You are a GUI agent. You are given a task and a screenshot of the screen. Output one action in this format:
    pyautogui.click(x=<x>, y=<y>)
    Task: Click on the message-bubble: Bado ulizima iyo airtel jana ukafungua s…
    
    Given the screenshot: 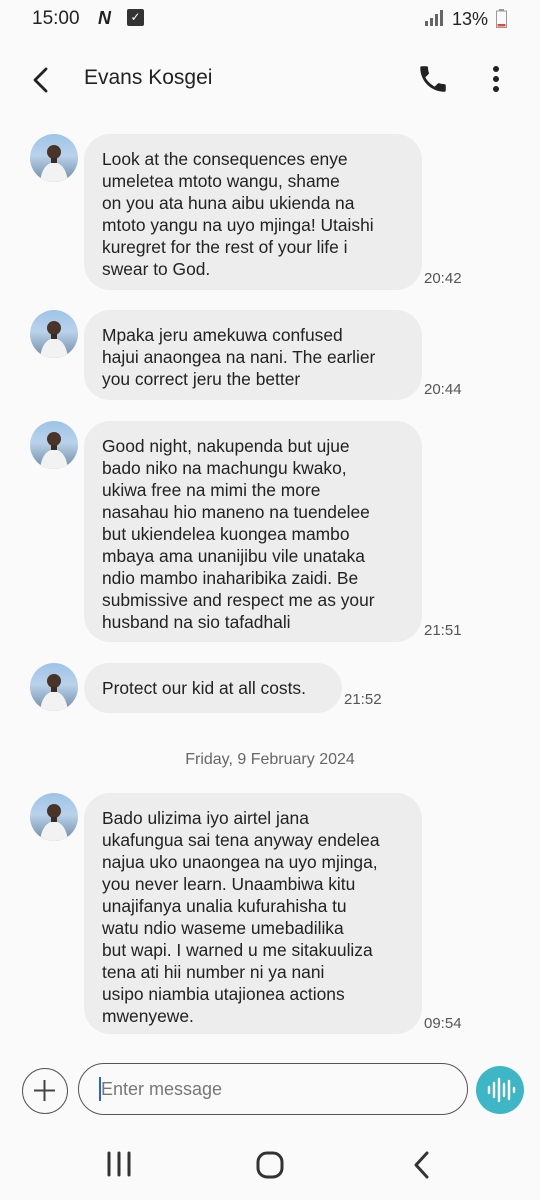 What is the action you would take?
    pyautogui.click(x=253, y=913)
    